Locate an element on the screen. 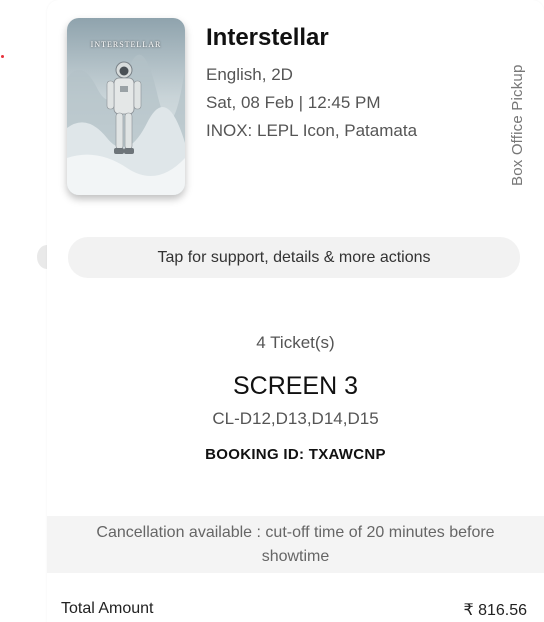  booking-id: BOOKING ID: TXAWCNP is located at coordinates (295, 454).